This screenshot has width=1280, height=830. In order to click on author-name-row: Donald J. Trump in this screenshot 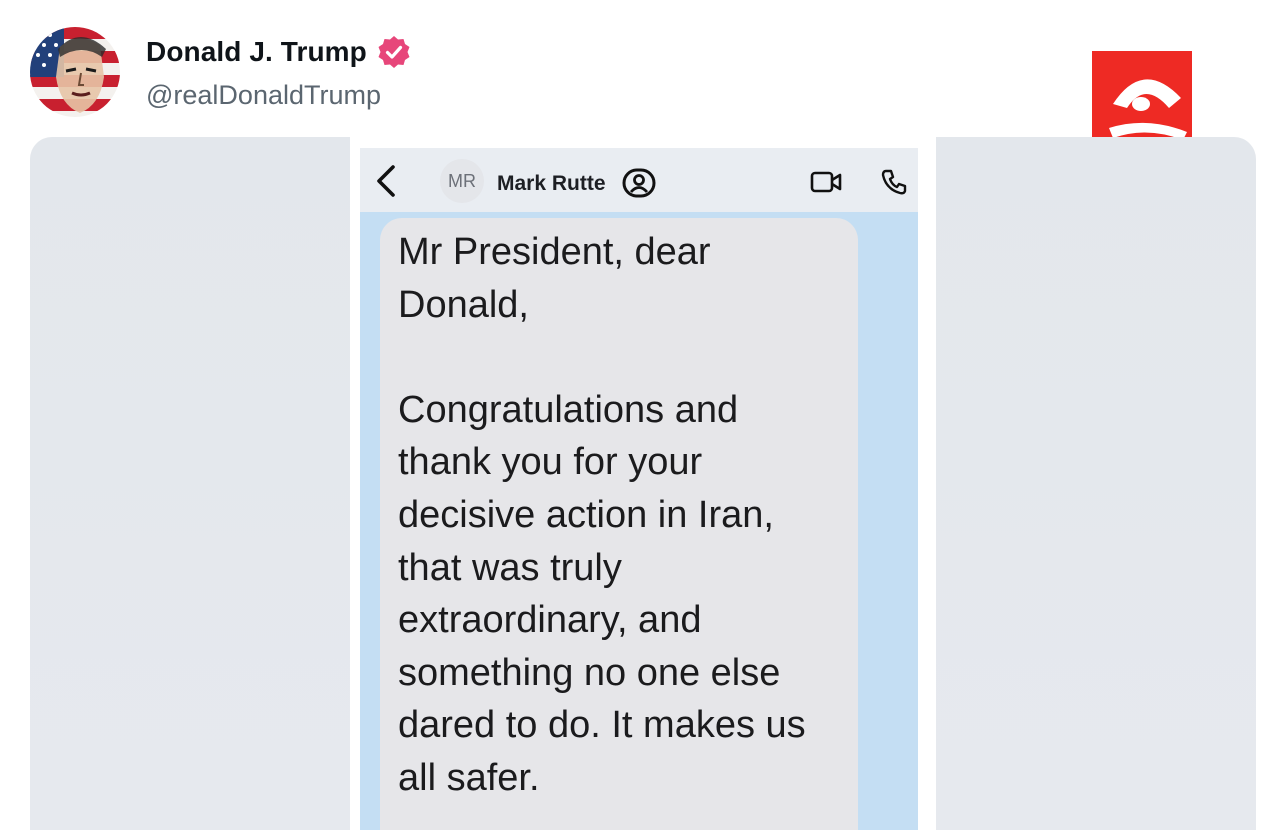, I will do `click(278, 52)`.